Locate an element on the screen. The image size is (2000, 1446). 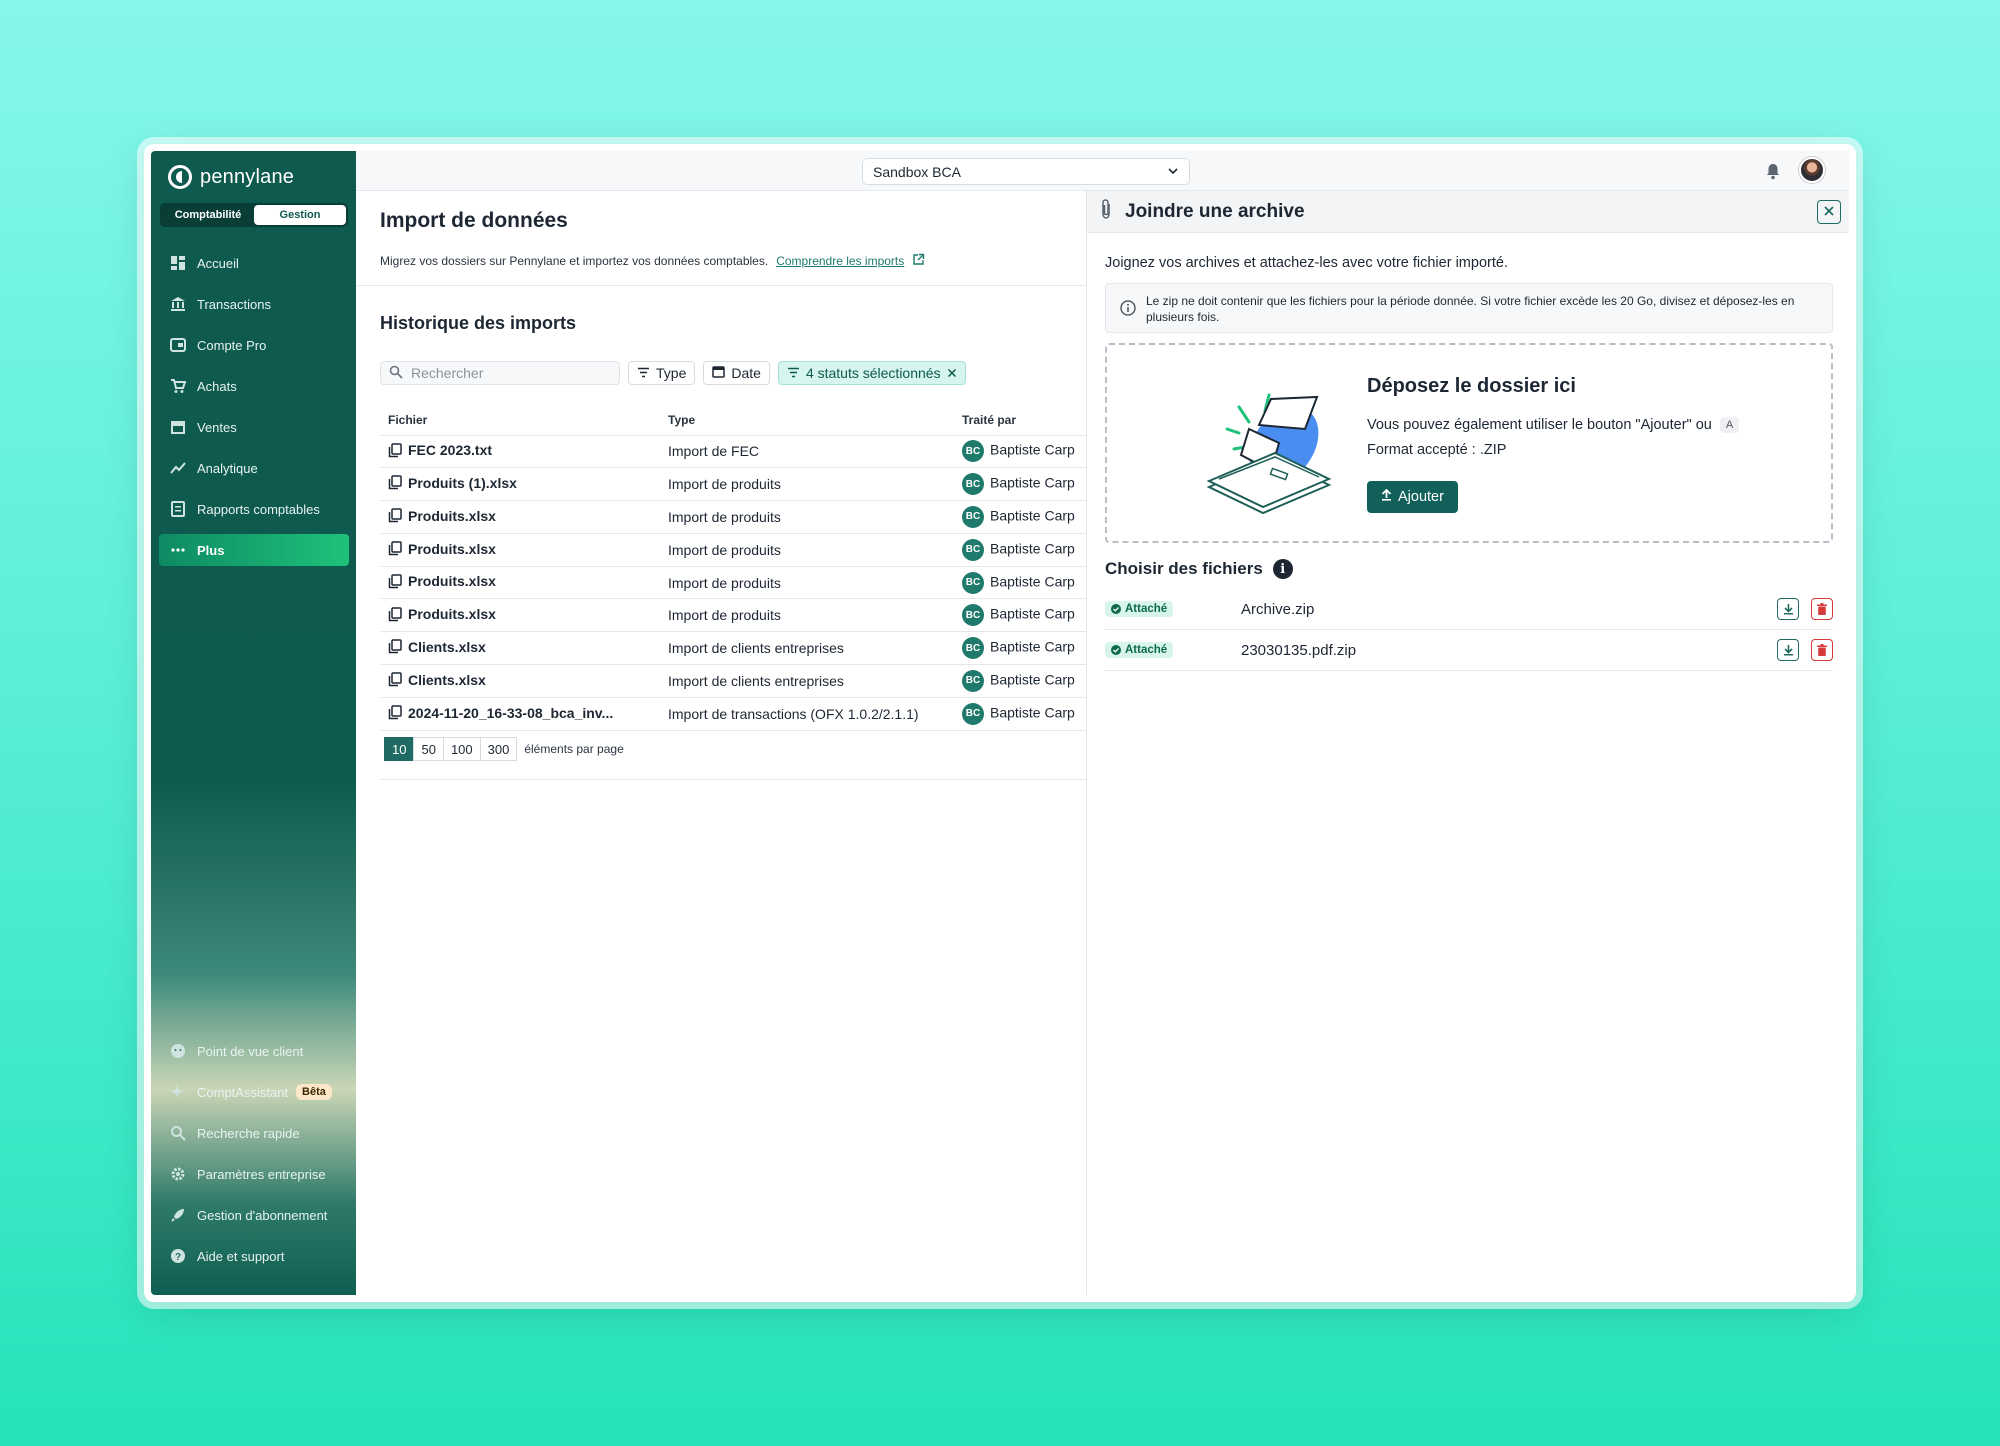
sidebar-item-recherche-rapide: Recherche rapide is located at coordinates (254, 1133).